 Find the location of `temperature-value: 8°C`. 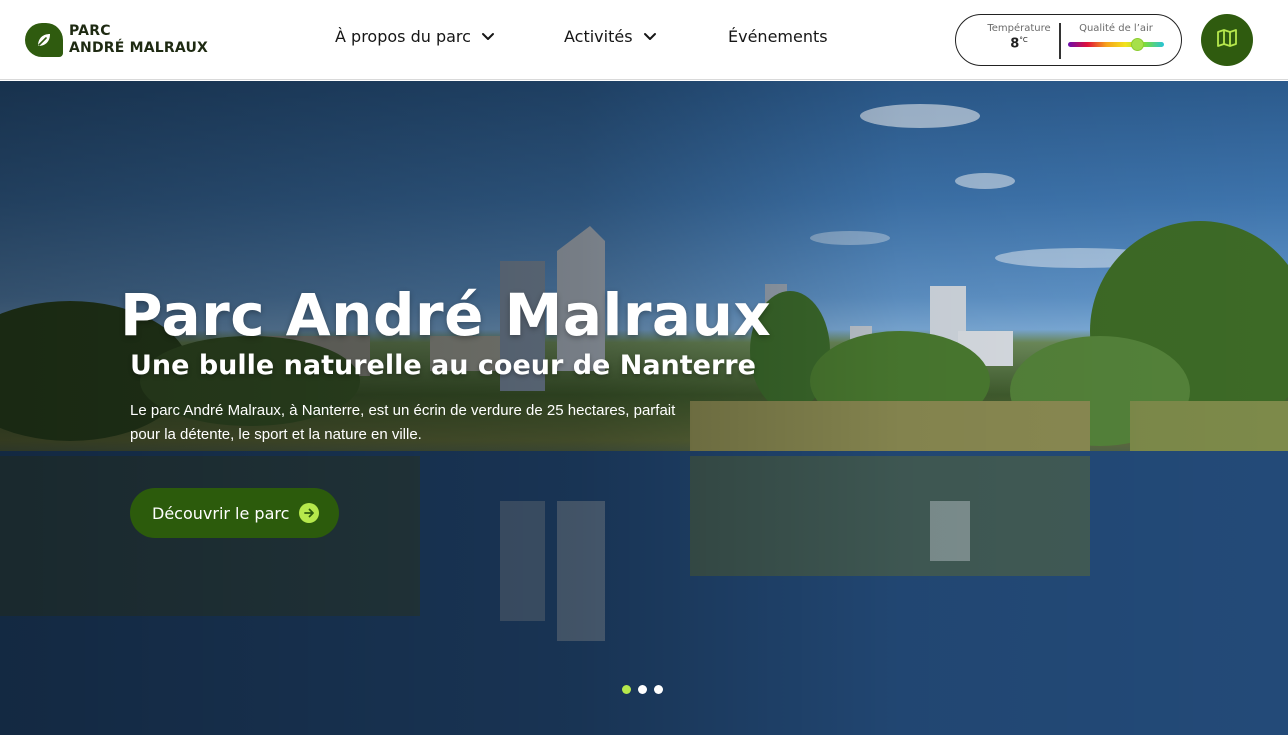

temperature-value: 8°C is located at coordinates (1019, 43).